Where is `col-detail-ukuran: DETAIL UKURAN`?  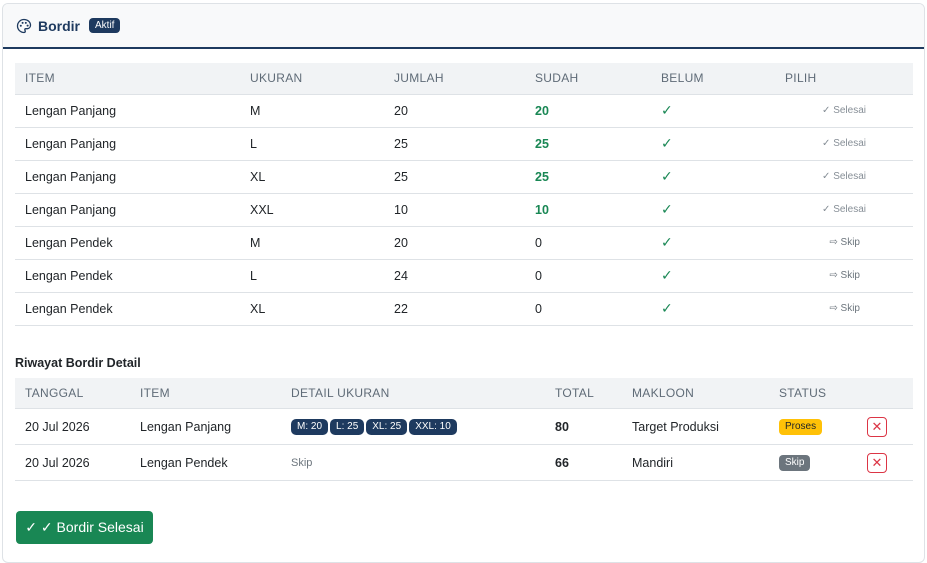
col-detail-ukuran: DETAIL UKURAN is located at coordinates (413, 393).